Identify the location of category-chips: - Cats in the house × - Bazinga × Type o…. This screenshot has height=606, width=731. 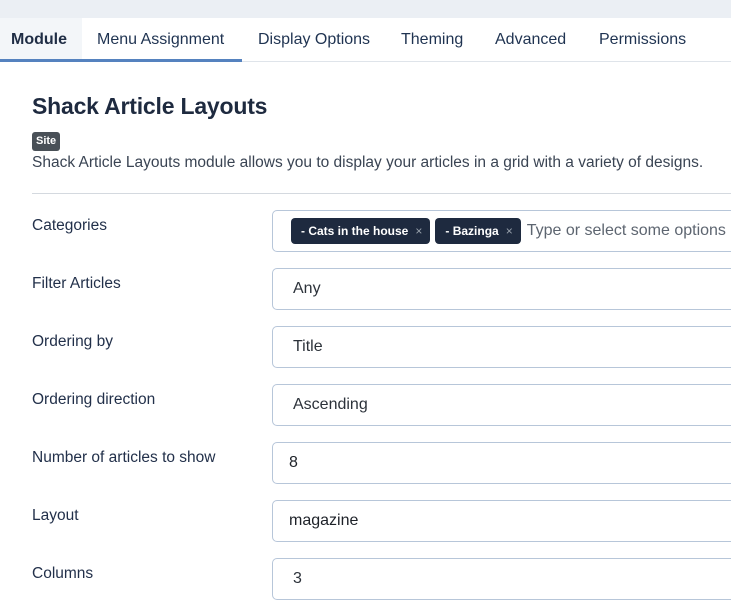
(499, 231).